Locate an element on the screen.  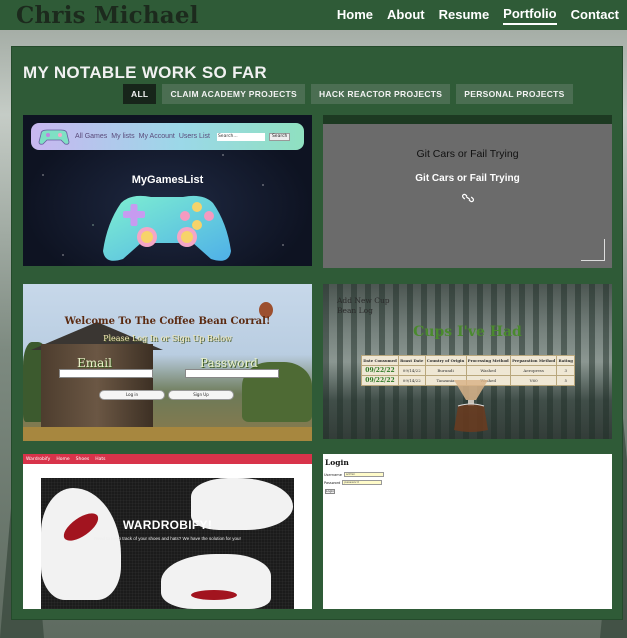
main-nav: Home About Resume Portfolio Contact is located at coordinates (478, 15).